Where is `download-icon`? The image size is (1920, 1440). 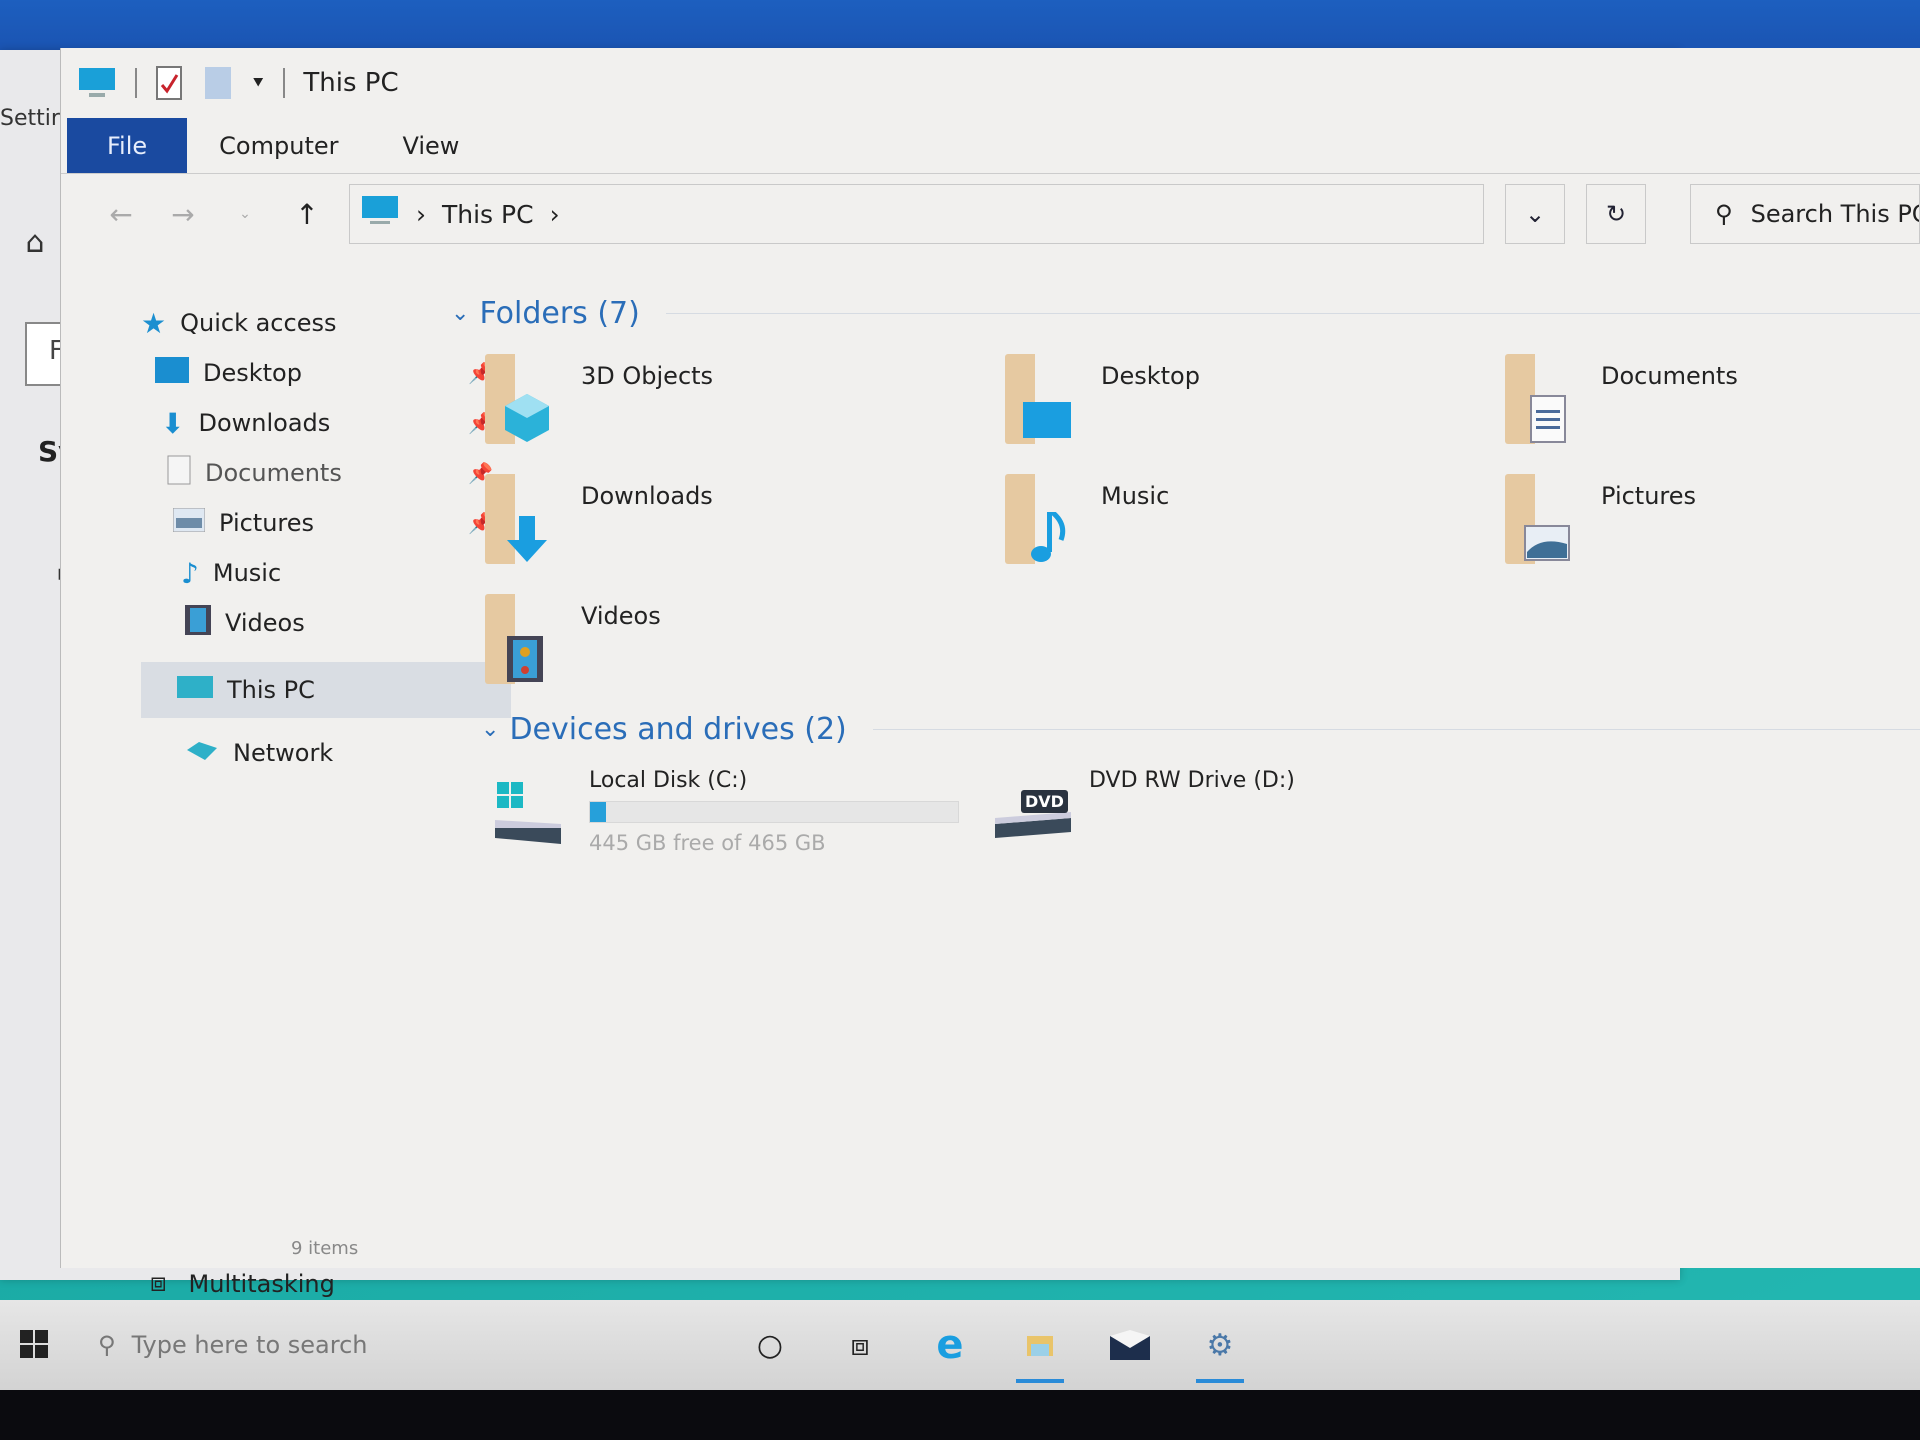
download-icon is located at coordinates (521, 522).